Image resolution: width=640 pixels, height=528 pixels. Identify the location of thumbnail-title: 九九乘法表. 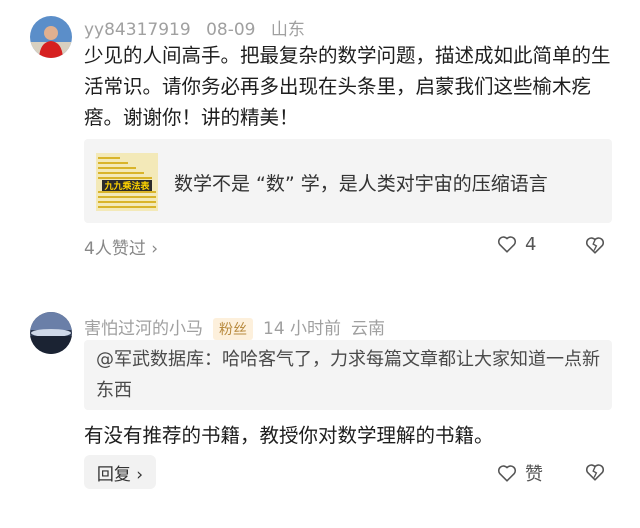
(126, 186).